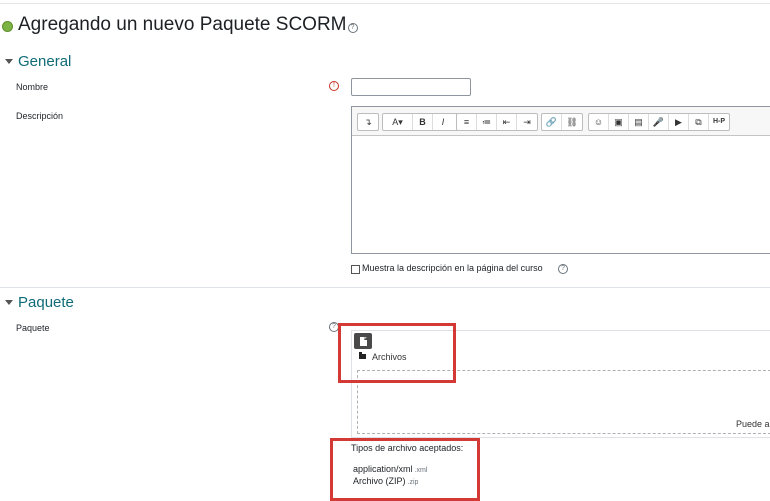 The width and height of the screenshot is (770, 501). I want to click on toolbar-group-1: ↴, so click(368, 122).